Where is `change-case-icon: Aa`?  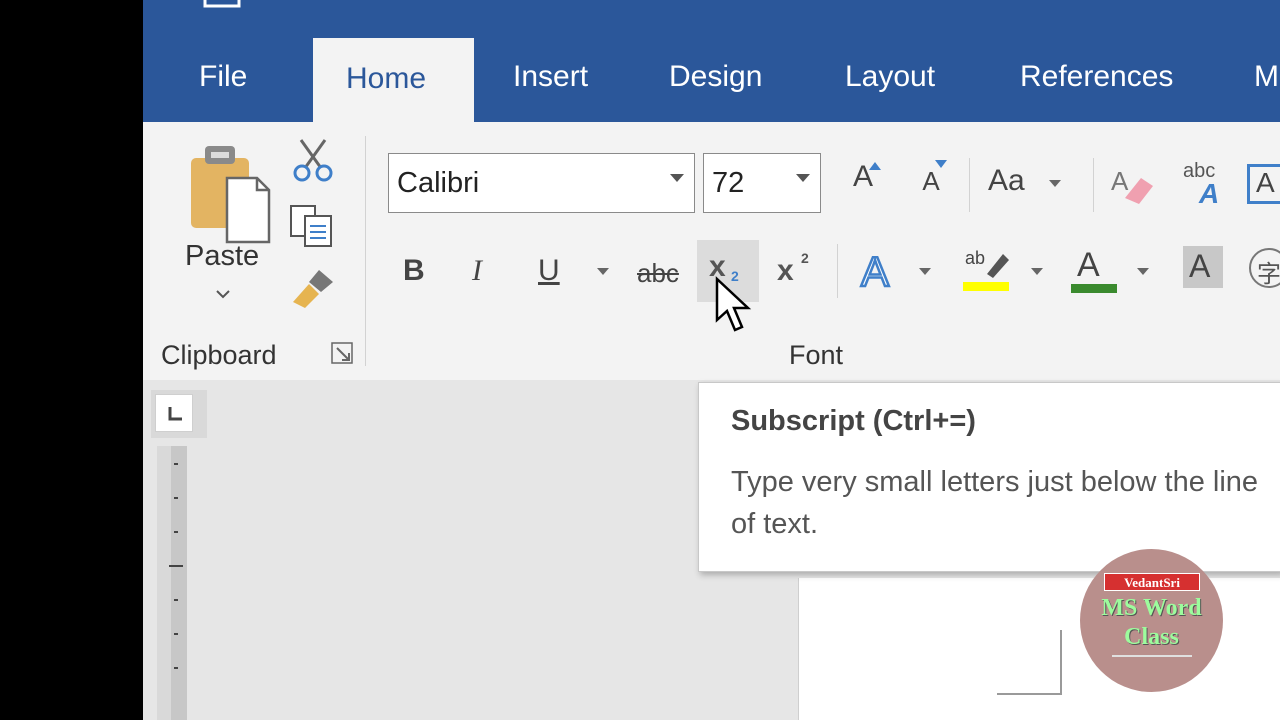 change-case-icon: Aa is located at coordinates (1006, 180).